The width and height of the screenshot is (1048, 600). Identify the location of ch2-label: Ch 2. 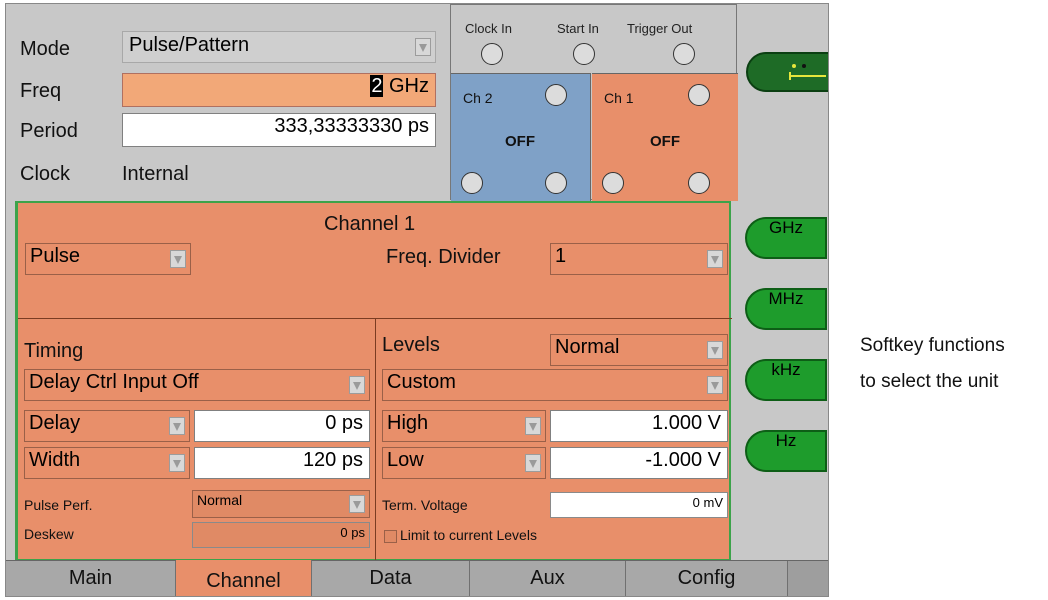
(478, 98).